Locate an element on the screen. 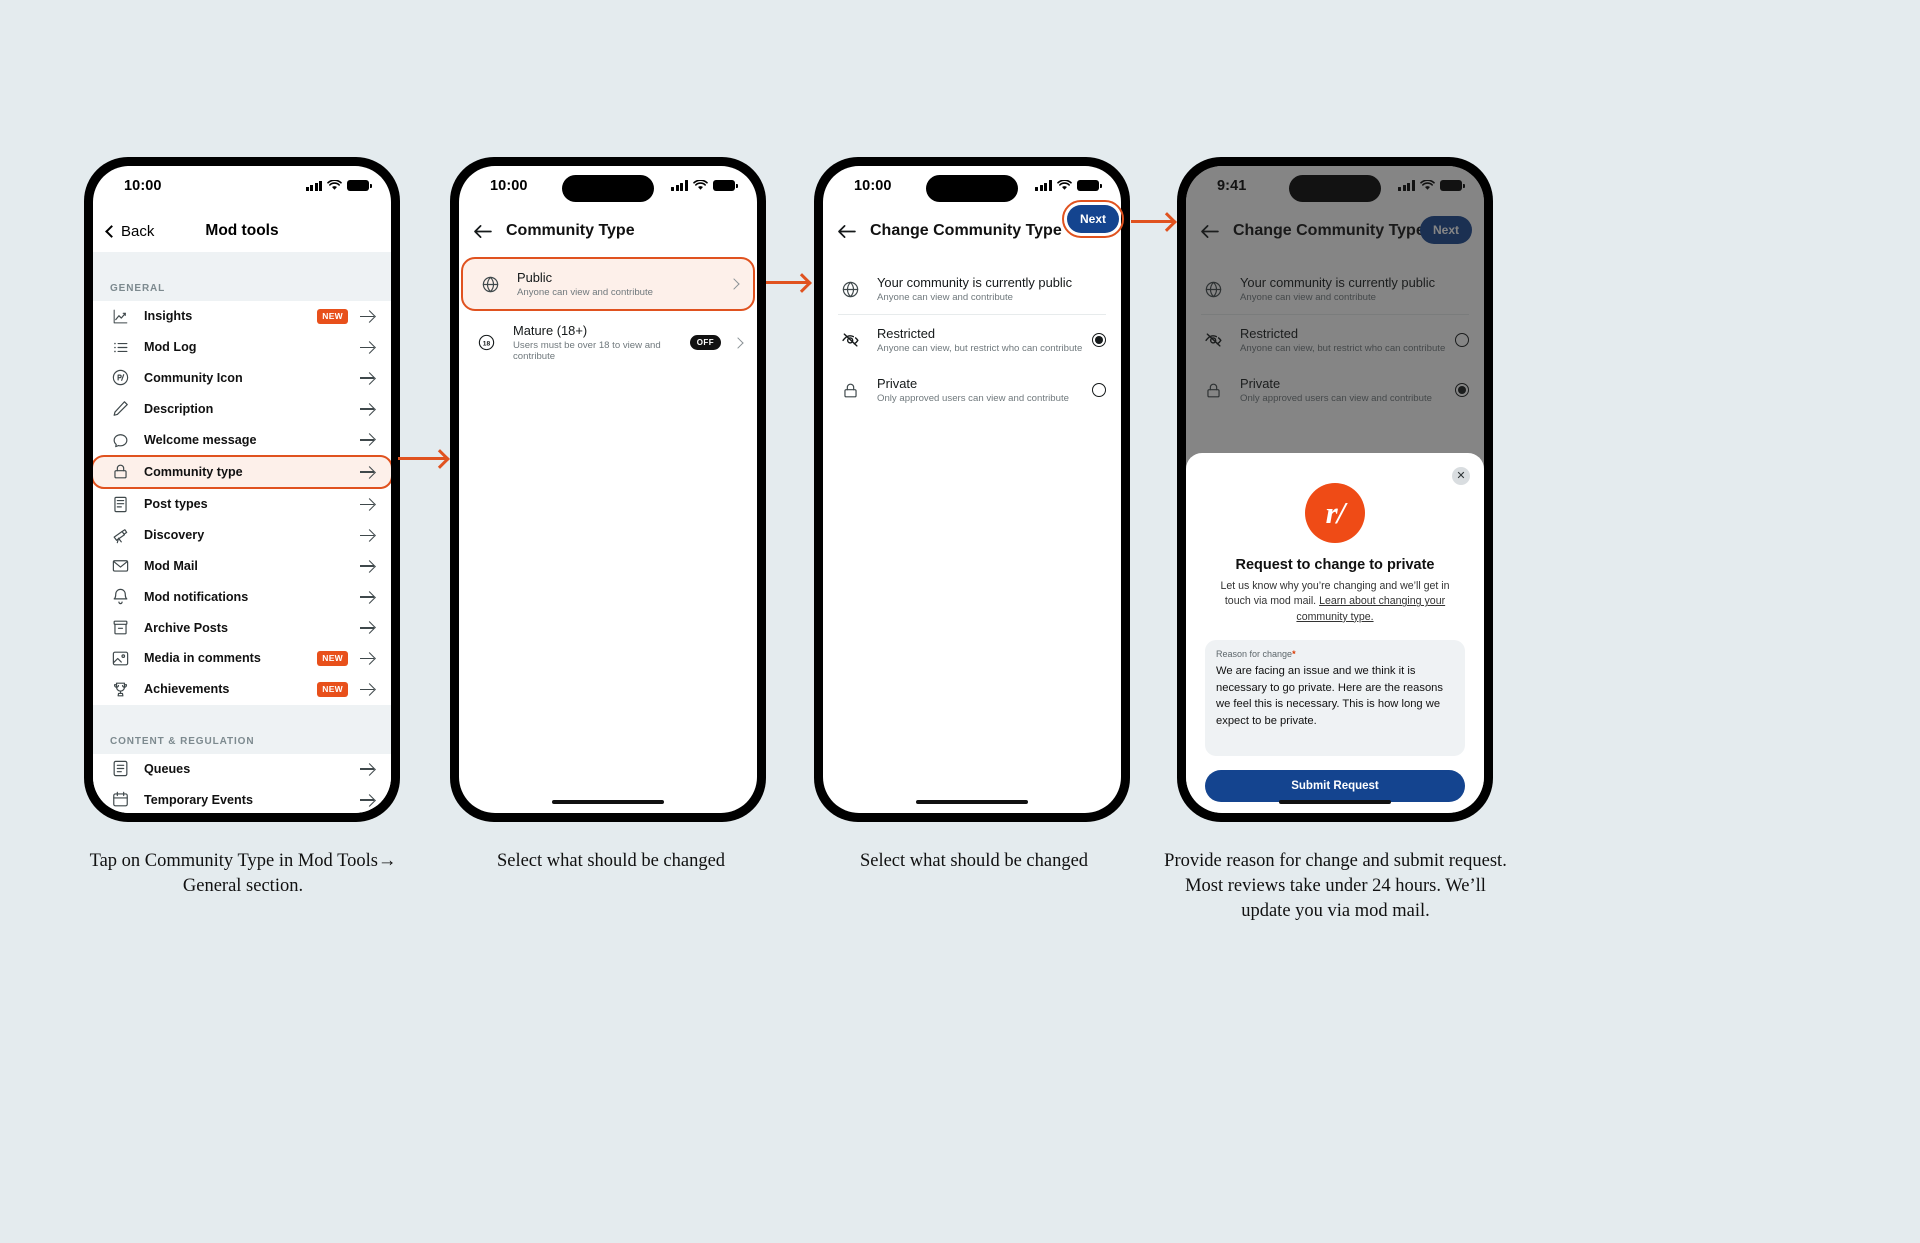 The height and width of the screenshot is (1243, 1920). caption-3: Select what should be changed is located at coordinates (974, 861).